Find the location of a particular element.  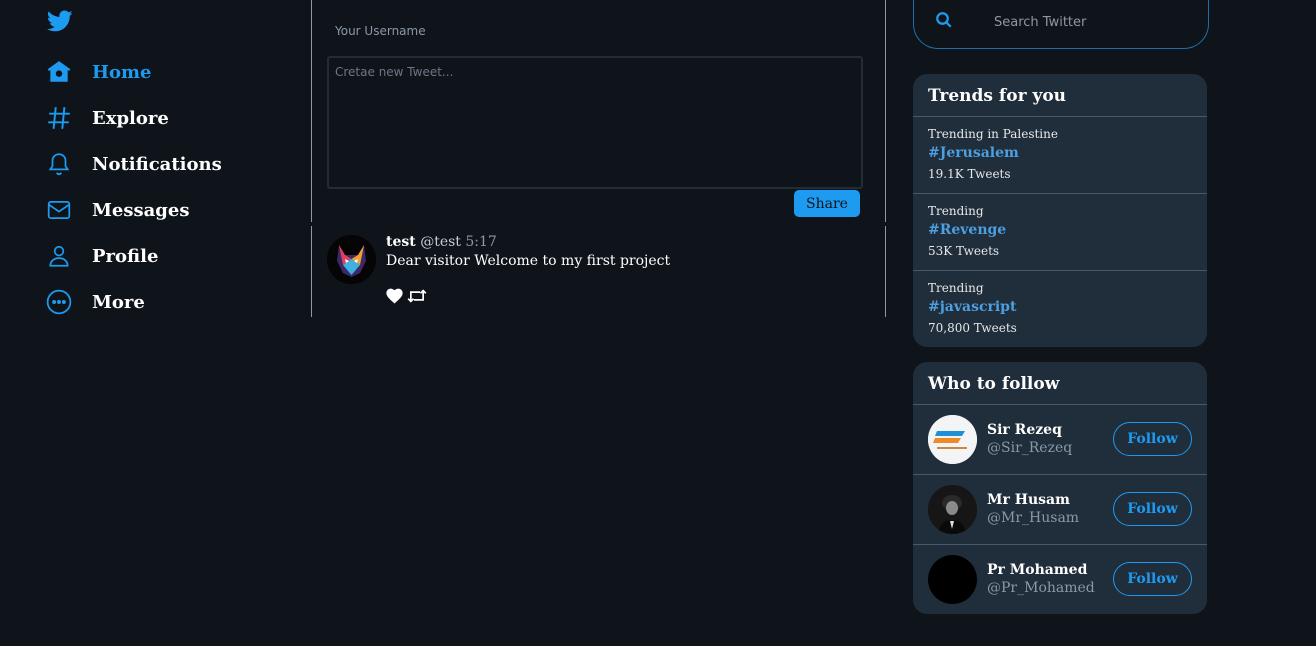

post-text: Dear visitor Welcome to my first project is located at coordinates (528, 261).